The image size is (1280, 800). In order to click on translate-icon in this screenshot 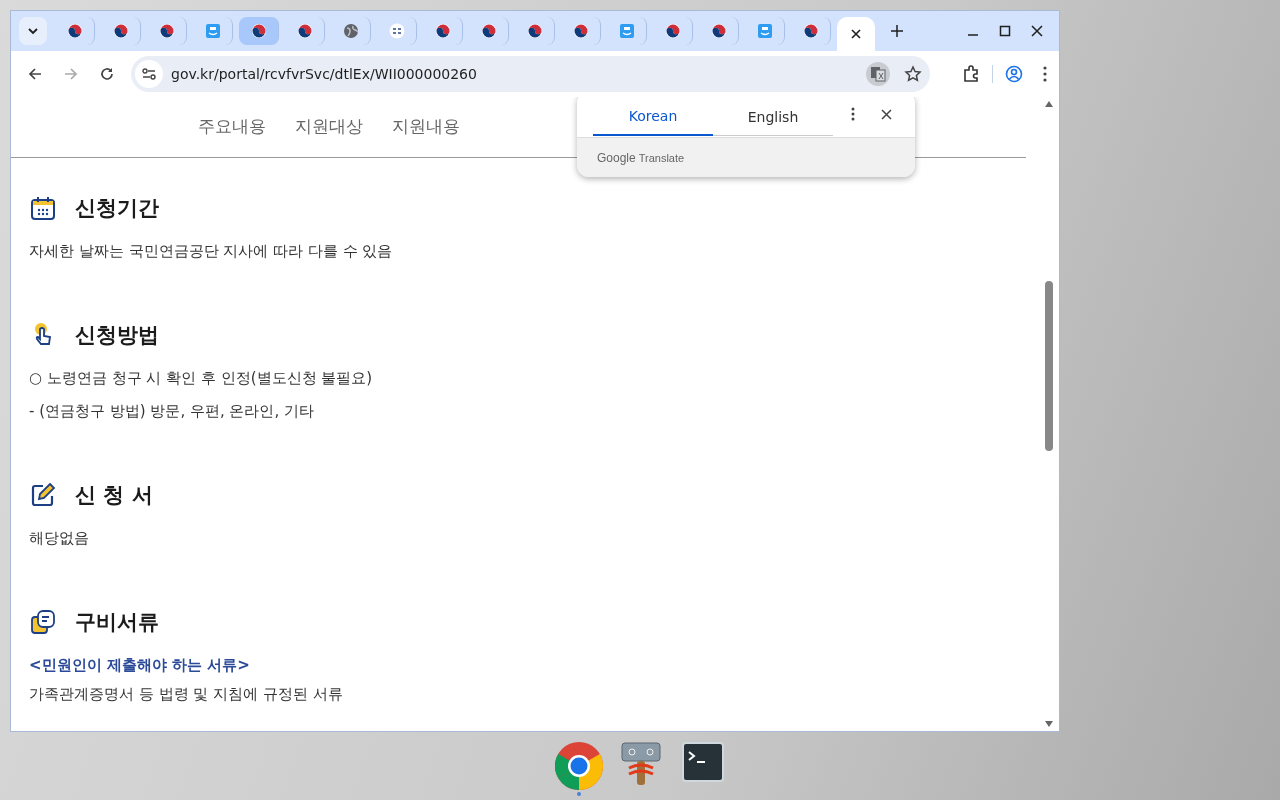, I will do `click(878, 74)`.